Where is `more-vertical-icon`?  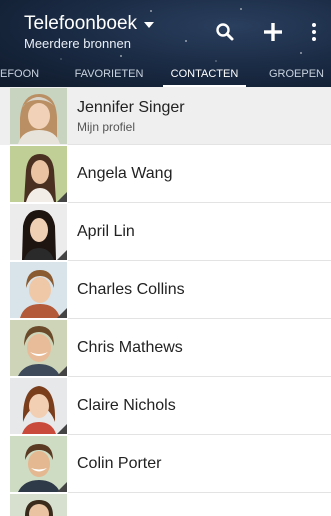
more-vertical-icon is located at coordinates (314, 32).